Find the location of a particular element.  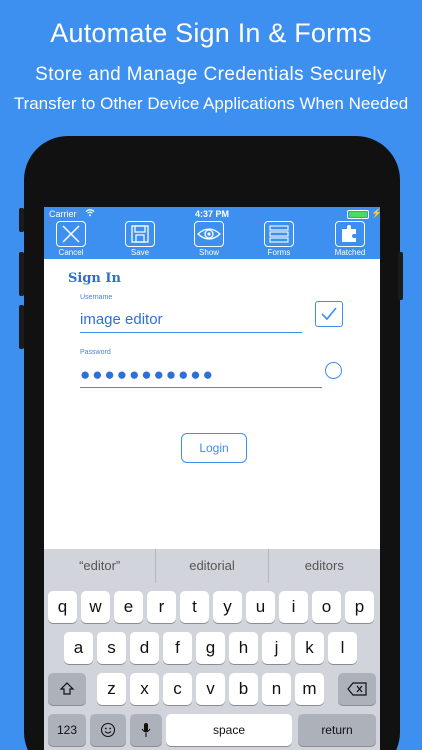

cancel-label: Cancel is located at coordinates (71, 252).